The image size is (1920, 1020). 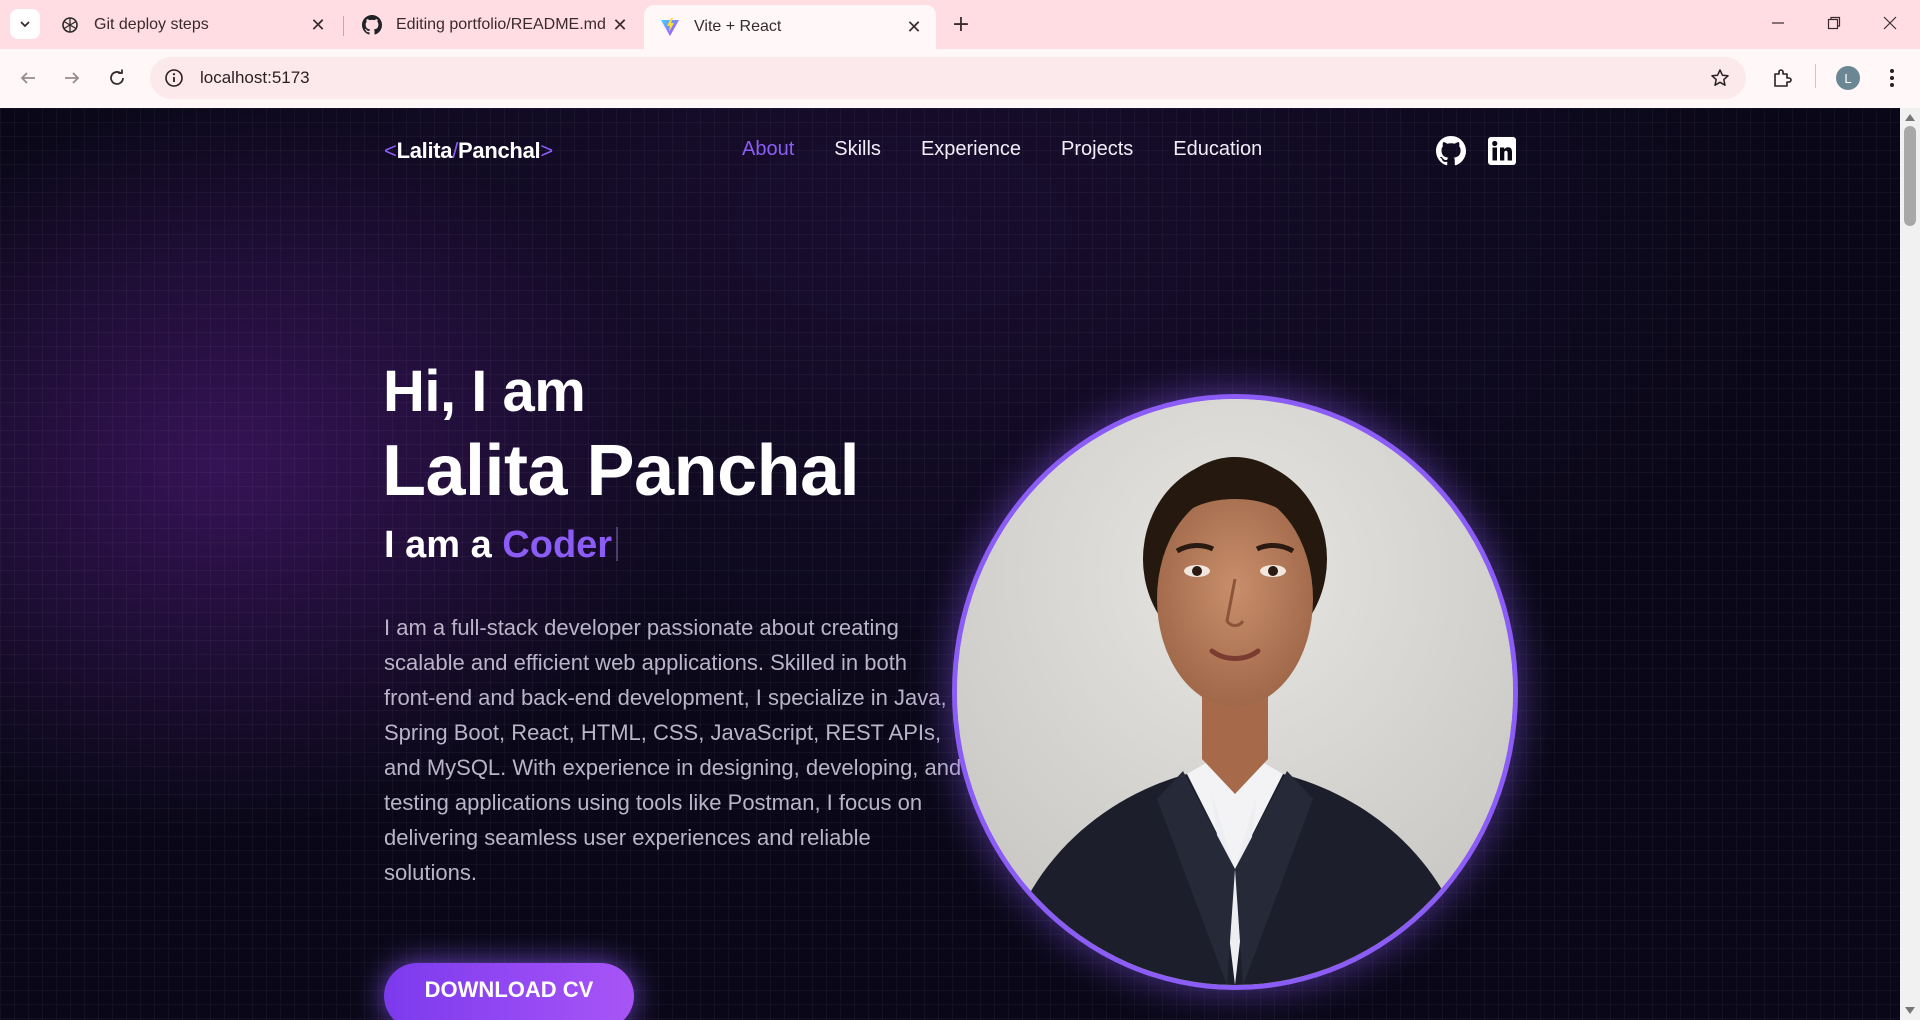 I want to click on close-icon, so click(x=1890, y=23).